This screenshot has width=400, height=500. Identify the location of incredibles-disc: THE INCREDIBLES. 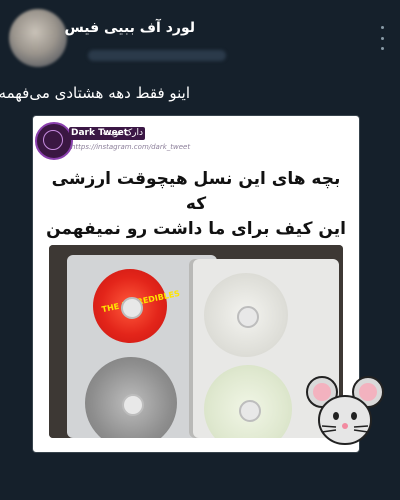
(137, 306).